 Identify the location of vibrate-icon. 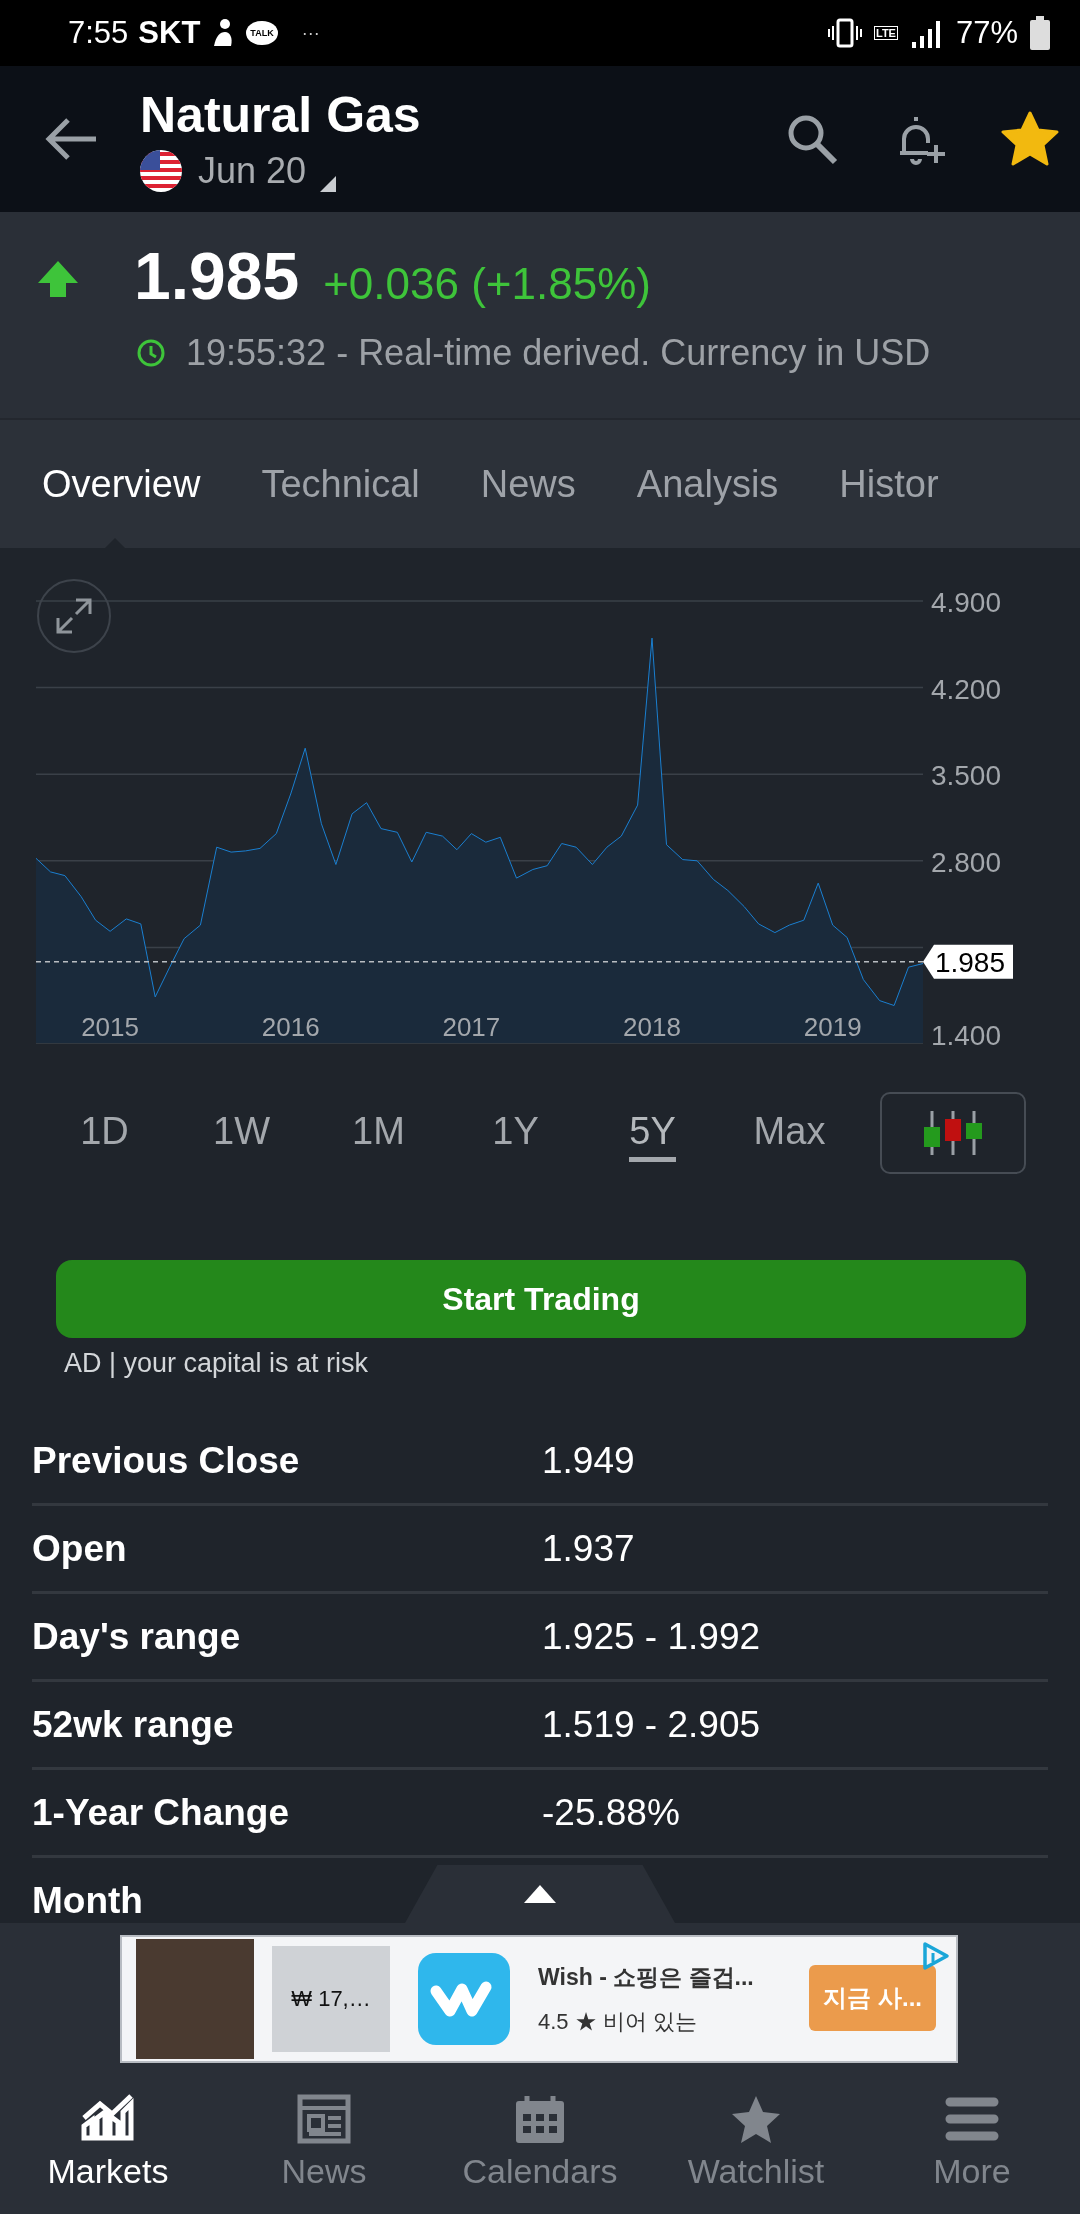
(845, 33).